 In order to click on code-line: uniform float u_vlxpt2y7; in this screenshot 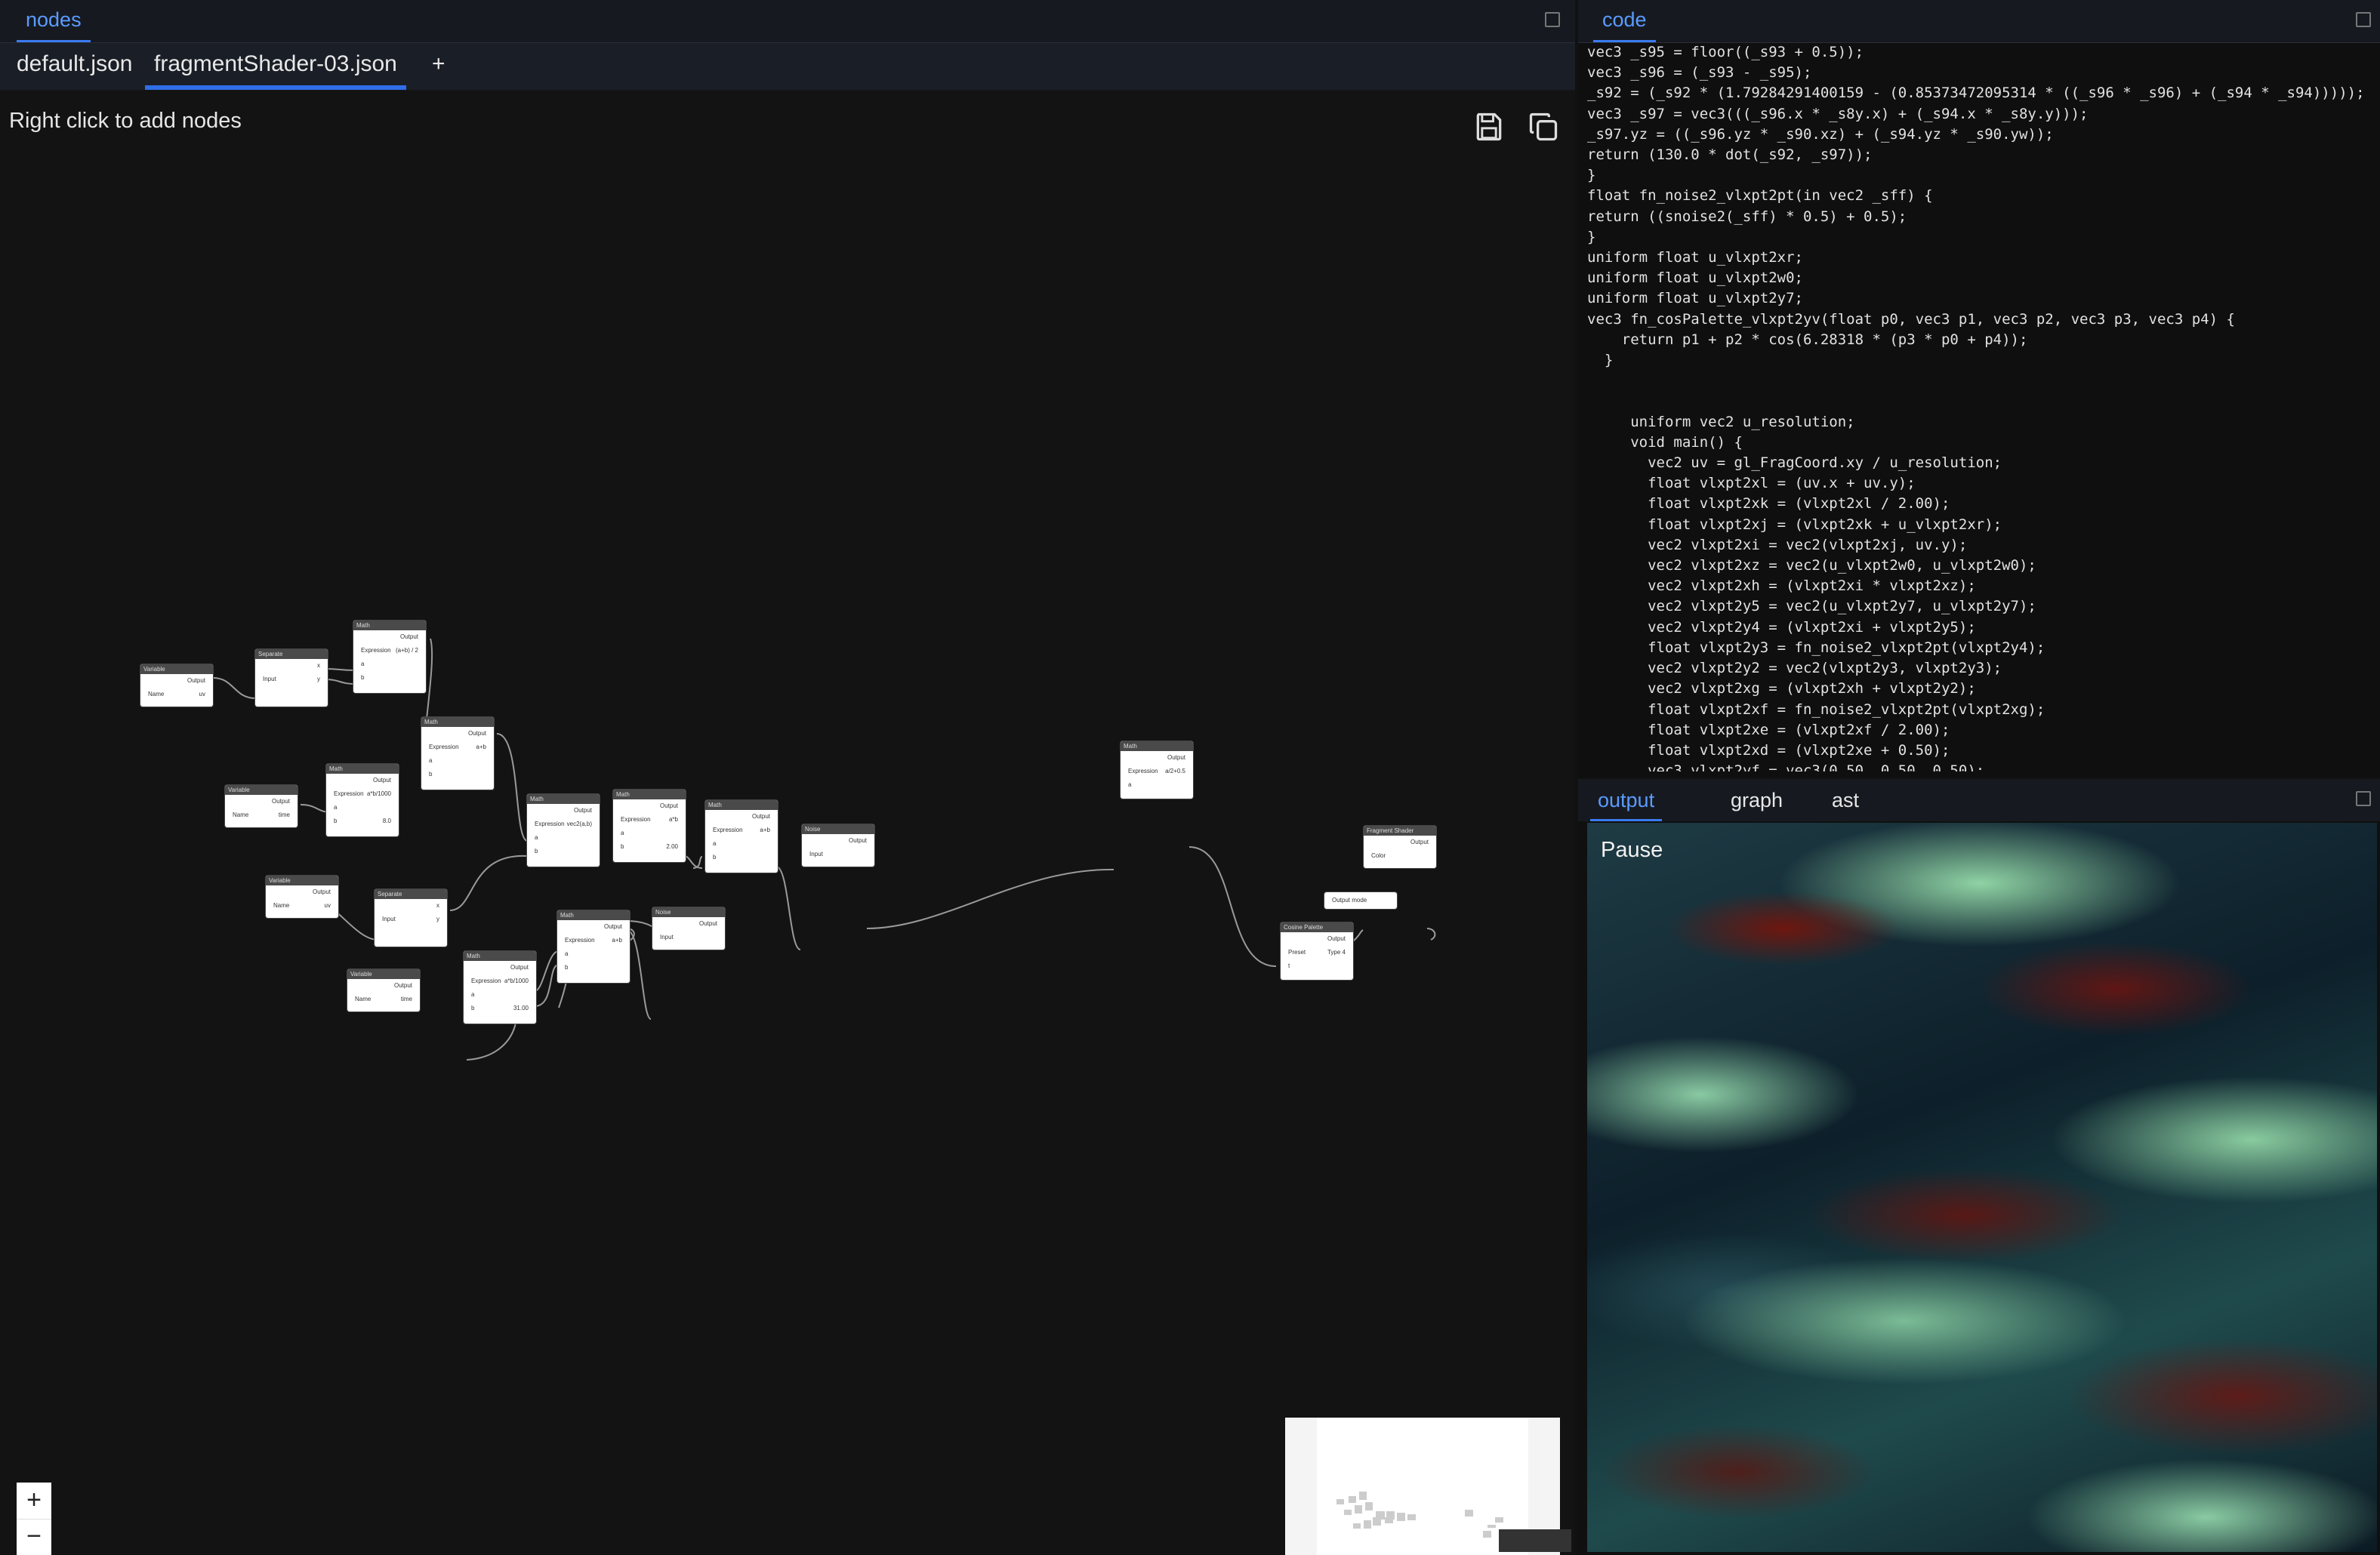, I will do `click(1695, 298)`.